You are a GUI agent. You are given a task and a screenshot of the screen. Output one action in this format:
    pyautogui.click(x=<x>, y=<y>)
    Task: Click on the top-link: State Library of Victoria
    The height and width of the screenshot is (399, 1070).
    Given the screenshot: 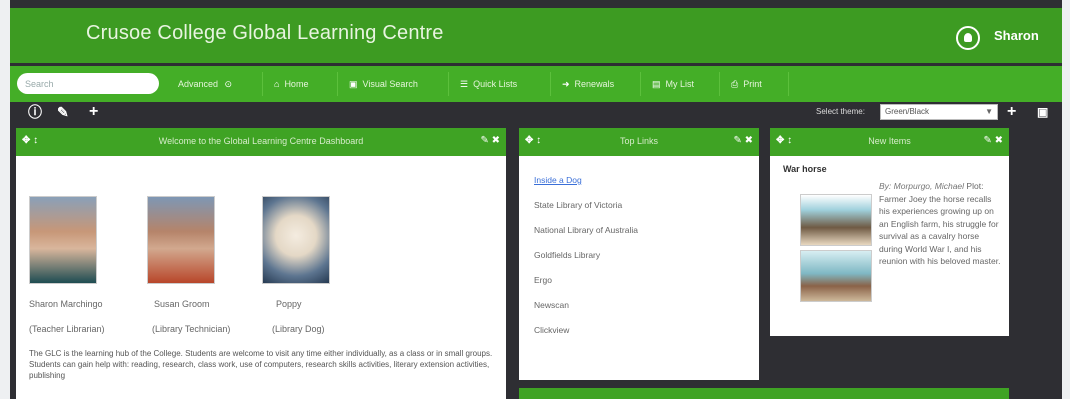 What is the action you would take?
    pyautogui.click(x=578, y=205)
    